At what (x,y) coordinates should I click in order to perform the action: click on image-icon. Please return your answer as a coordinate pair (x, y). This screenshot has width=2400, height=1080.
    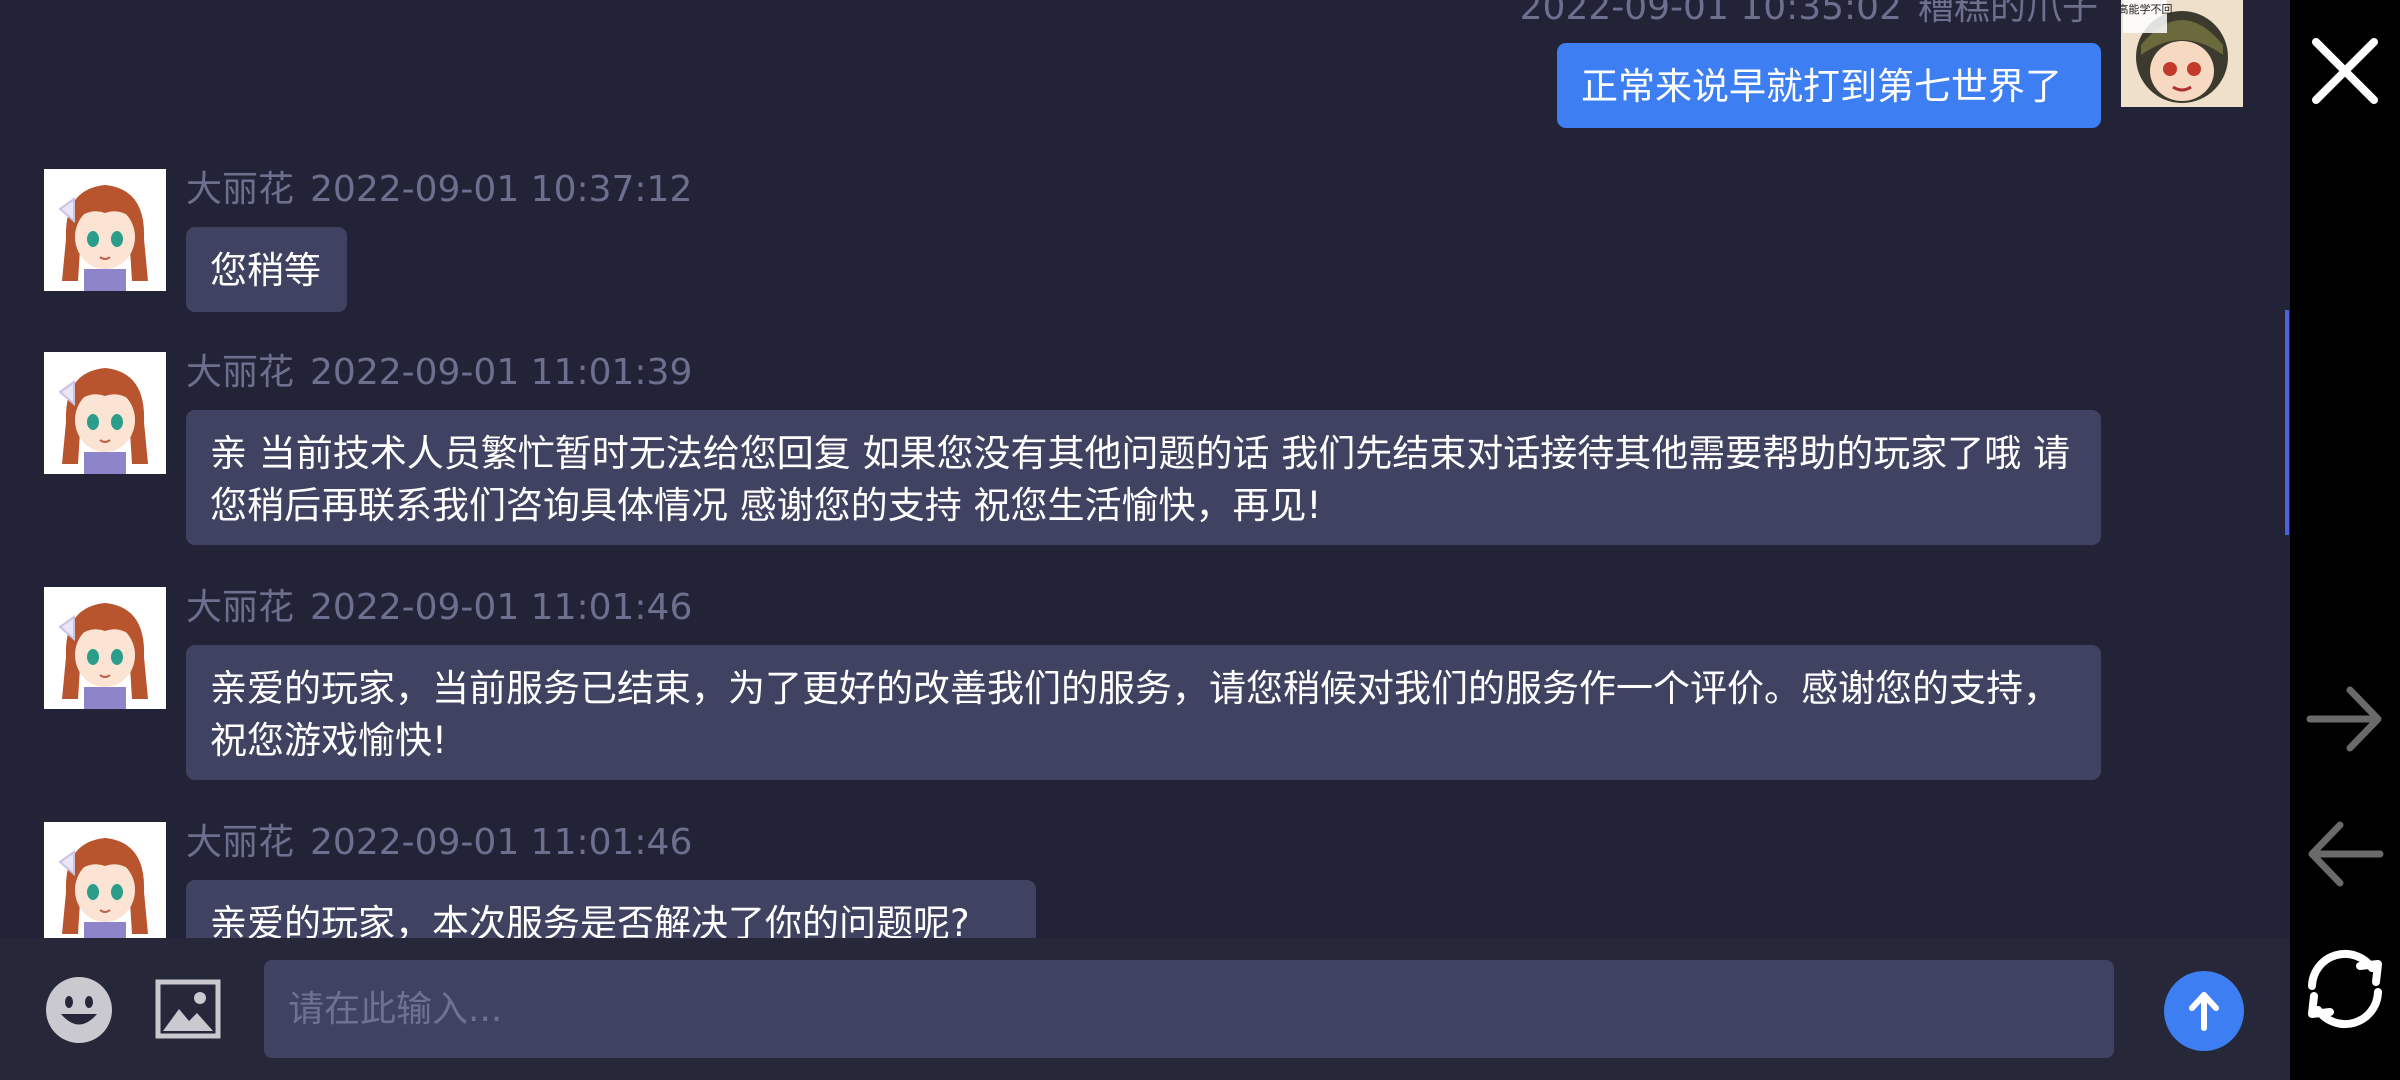
    Looking at the image, I should click on (188, 1009).